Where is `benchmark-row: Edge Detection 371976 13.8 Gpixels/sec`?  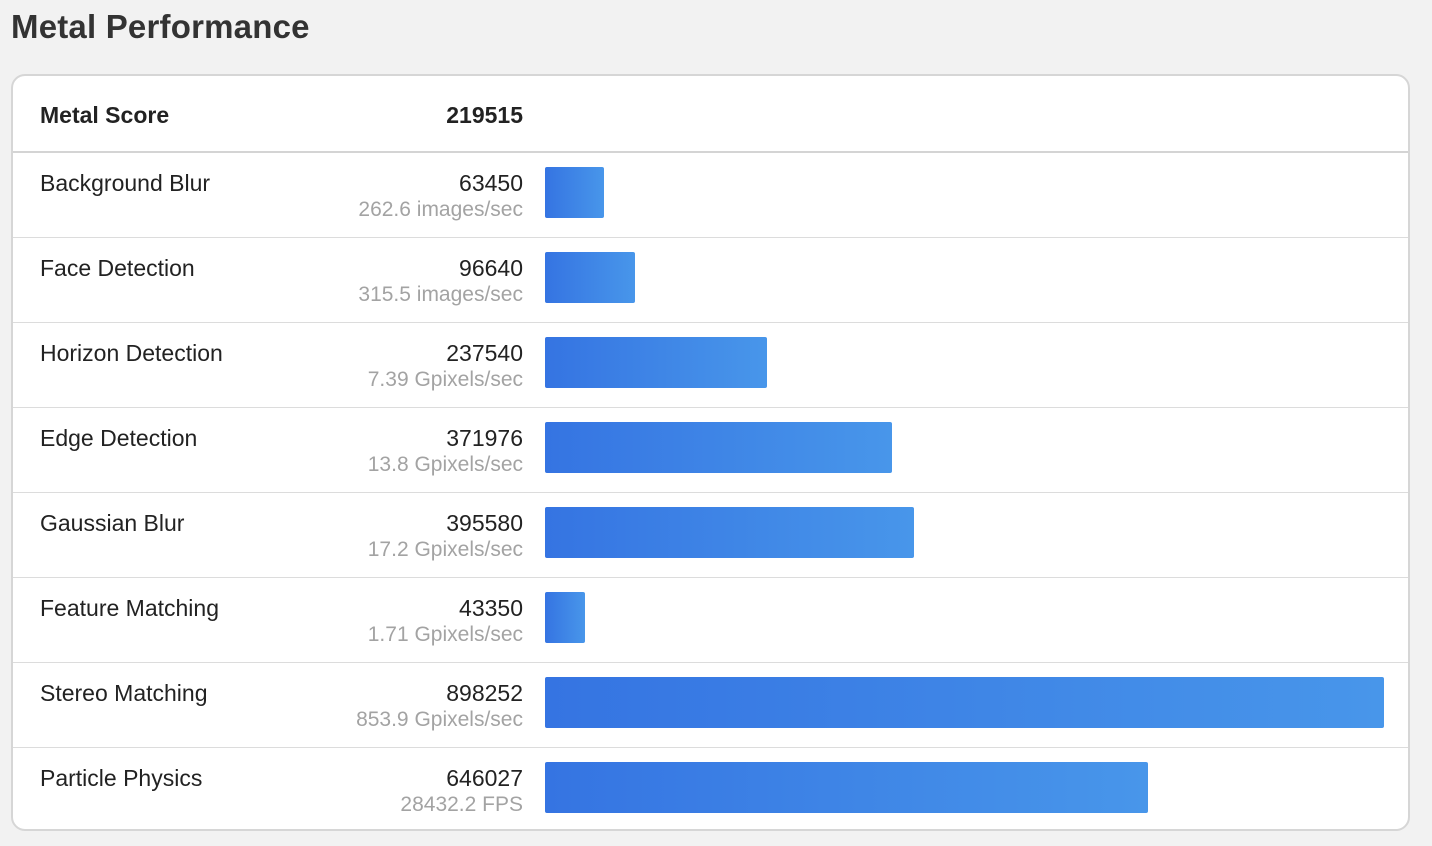 benchmark-row: Edge Detection 371976 13.8 Gpixels/sec is located at coordinates (710, 450).